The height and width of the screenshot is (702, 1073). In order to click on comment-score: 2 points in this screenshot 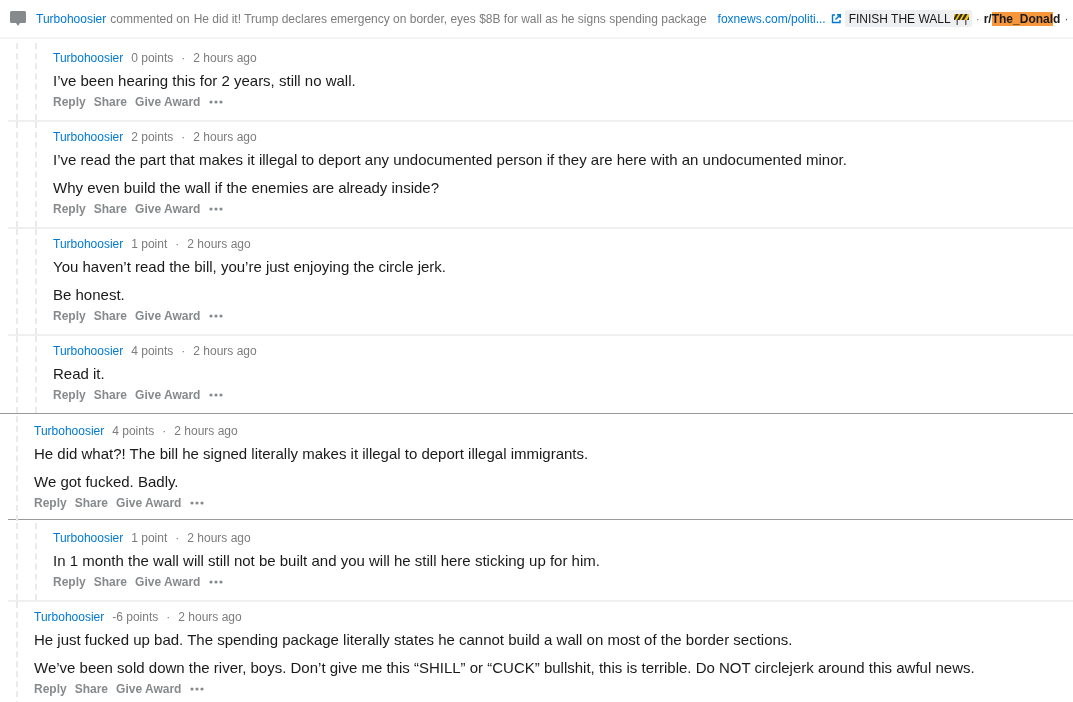, I will do `click(152, 137)`.